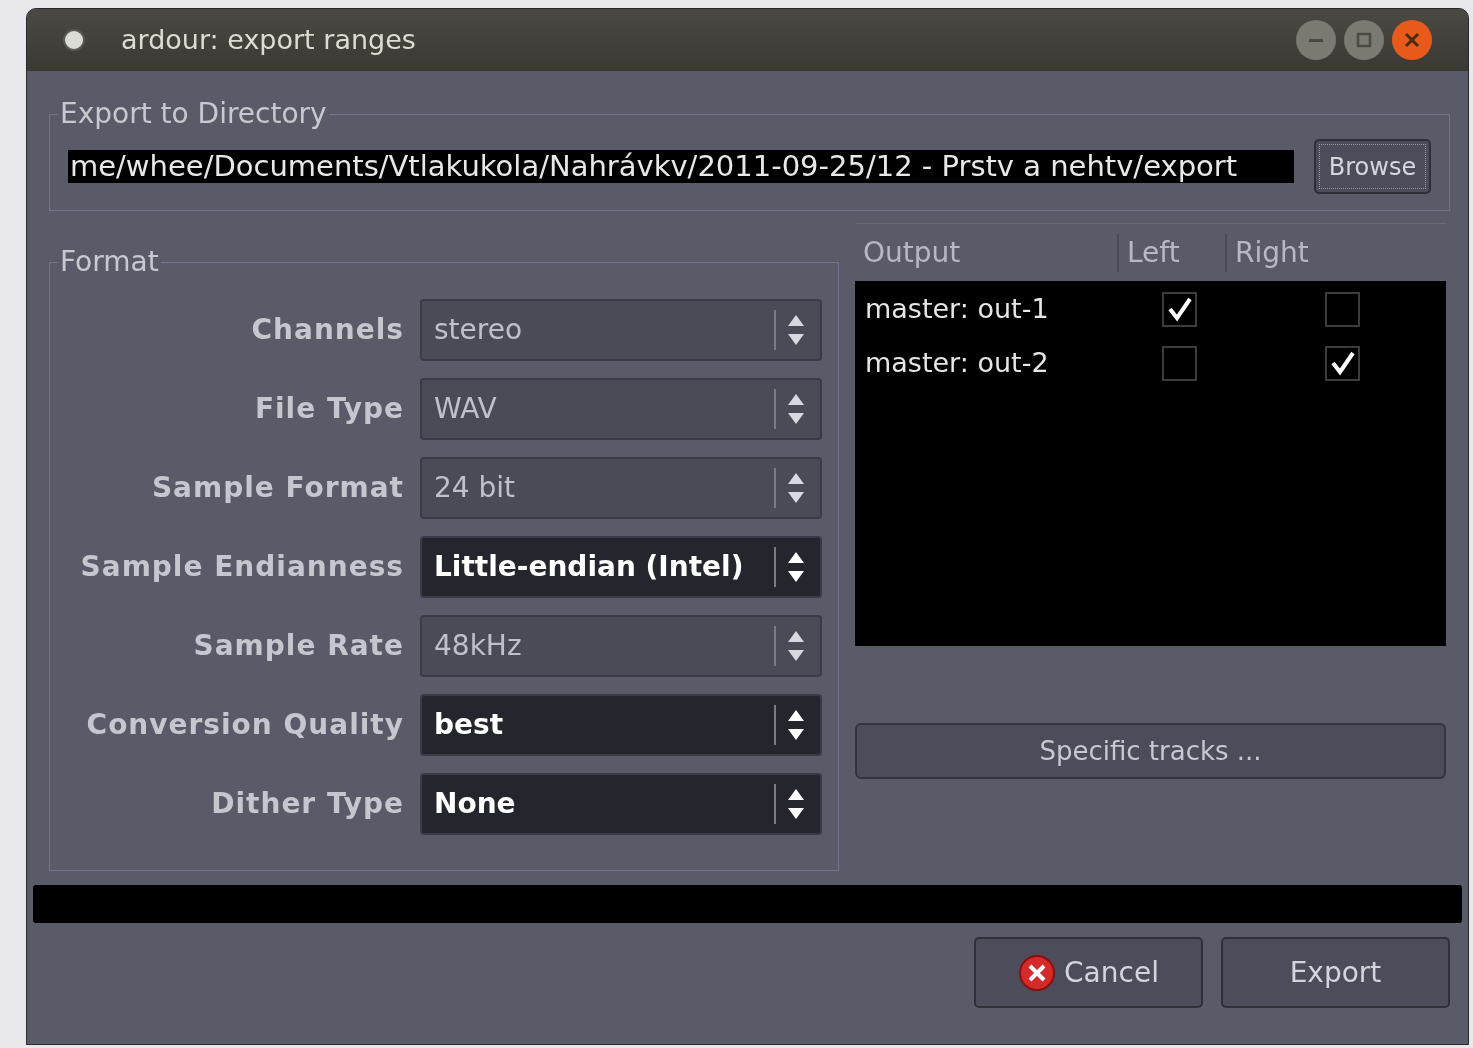  I want to click on cancel-icon, so click(1037, 972).